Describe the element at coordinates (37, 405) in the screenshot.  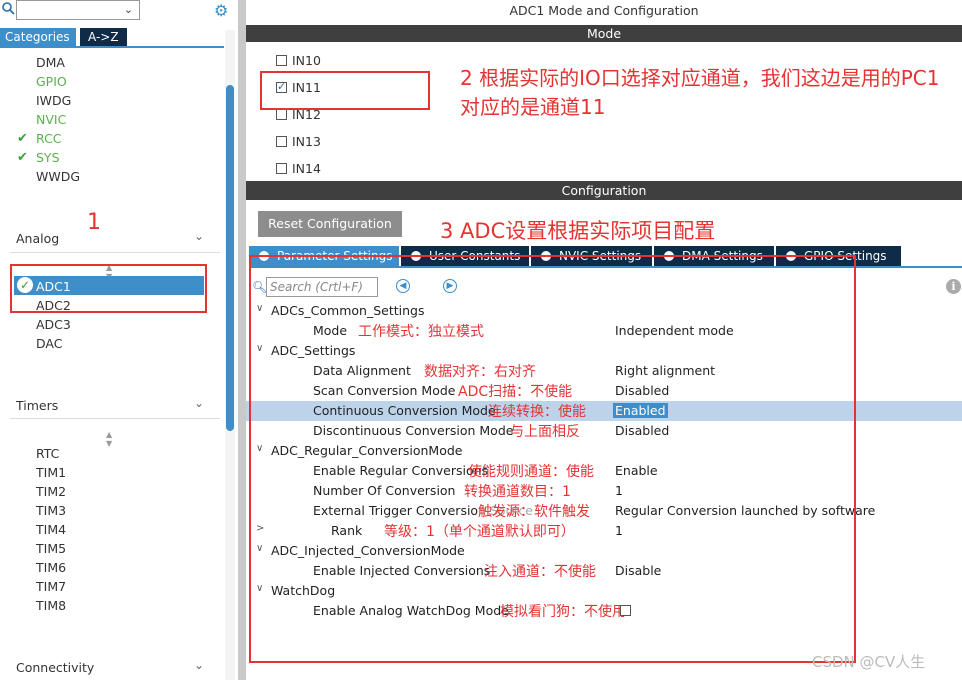
I see `section-timers: Timers` at that location.